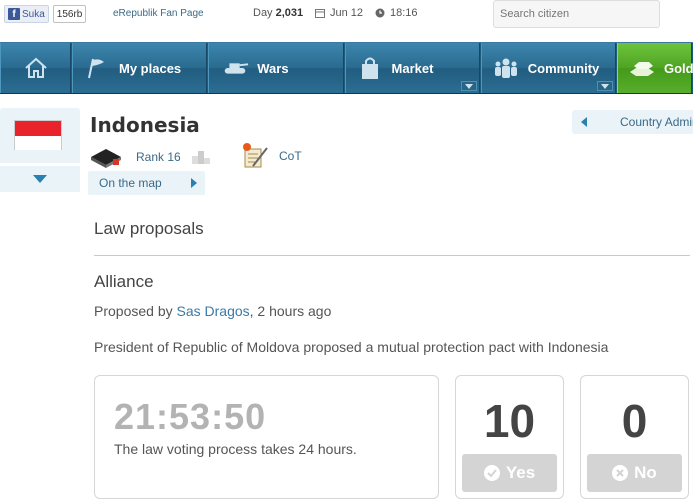 The height and width of the screenshot is (503, 693). Describe the element at coordinates (642, 68) in the screenshot. I see `gold-bars-icon` at that location.